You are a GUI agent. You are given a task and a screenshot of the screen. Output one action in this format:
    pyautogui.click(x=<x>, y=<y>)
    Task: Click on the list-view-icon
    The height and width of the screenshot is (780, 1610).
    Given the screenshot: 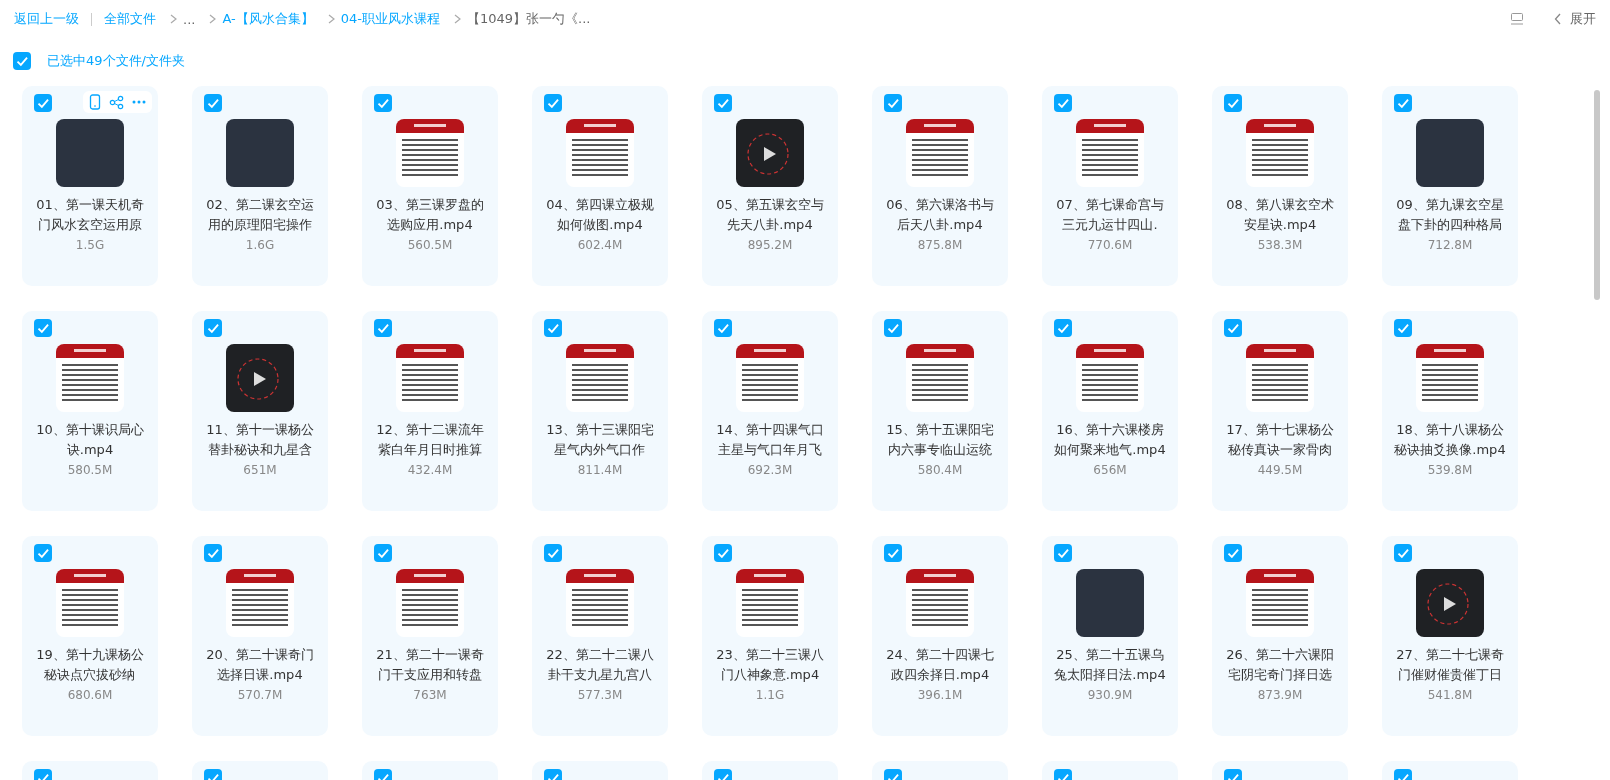 What is the action you would take?
    pyautogui.click(x=1517, y=19)
    